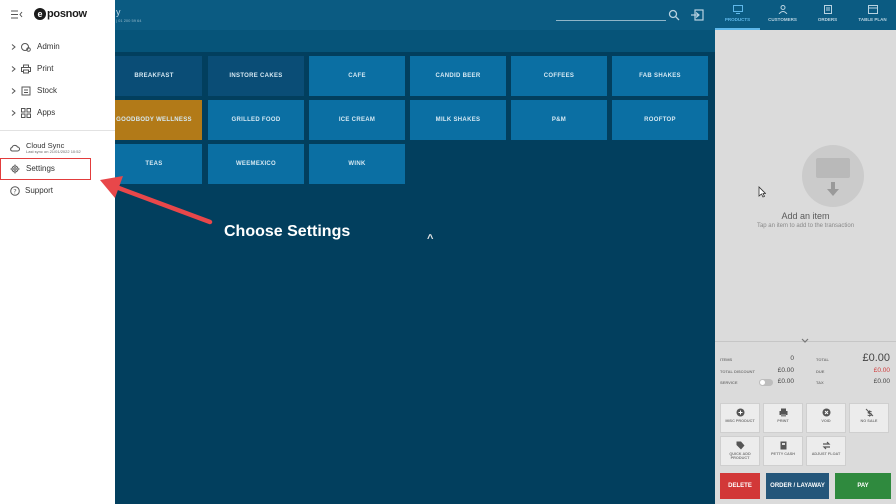 This screenshot has height=504, width=896. Describe the element at coordinates (287, 231) in the screenshot. I see `annotation-text: Choose Settings` at that location.